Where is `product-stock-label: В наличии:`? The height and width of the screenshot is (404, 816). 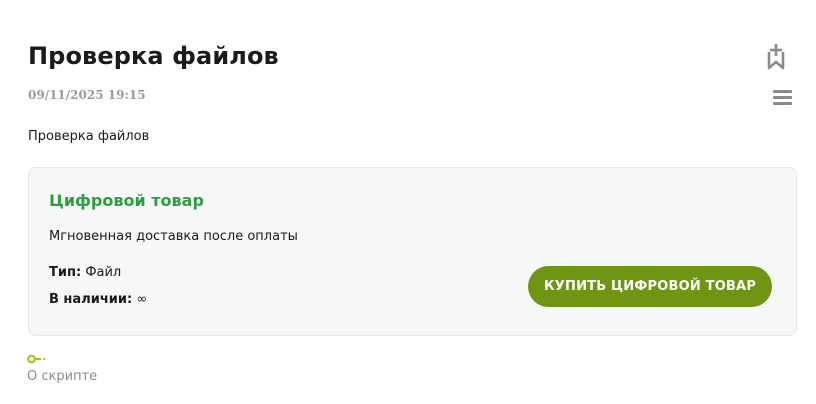
product-stock-label: В наличии: is located at coordinates (91, 299).